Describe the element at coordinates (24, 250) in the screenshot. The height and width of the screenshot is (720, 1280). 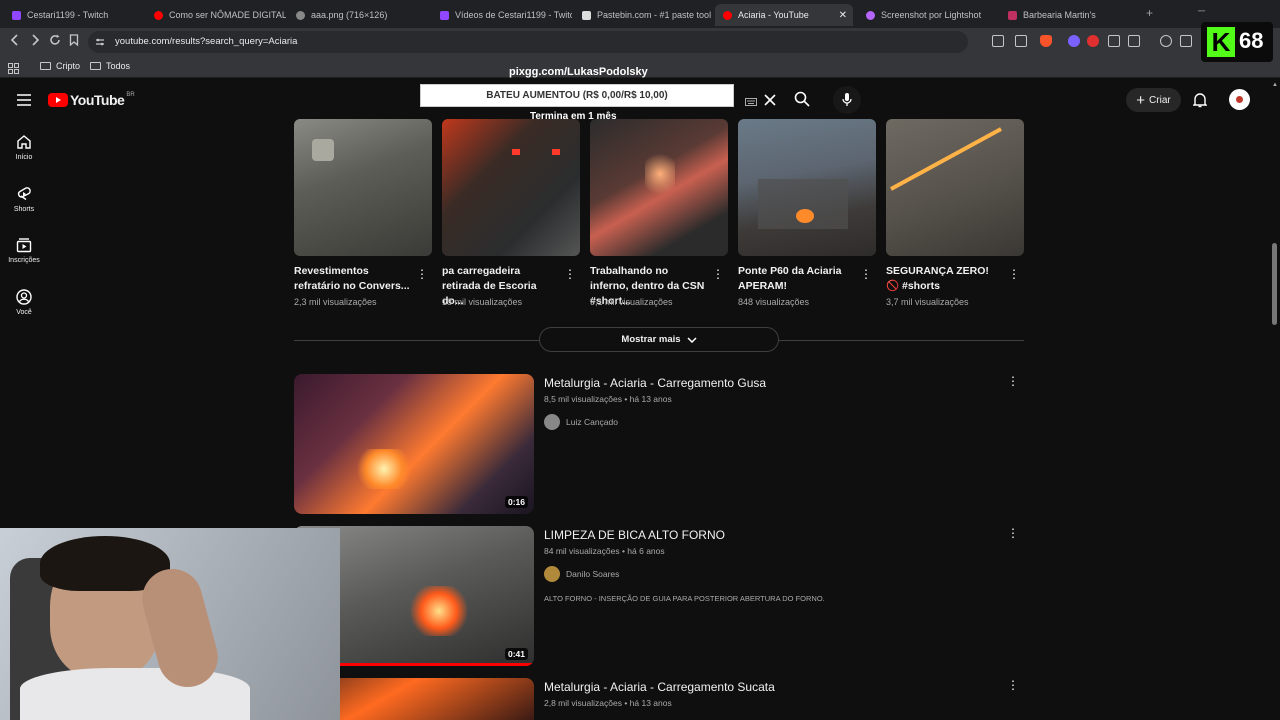
I see `sidebar-item-subscriptions: Inscrições` at that location.